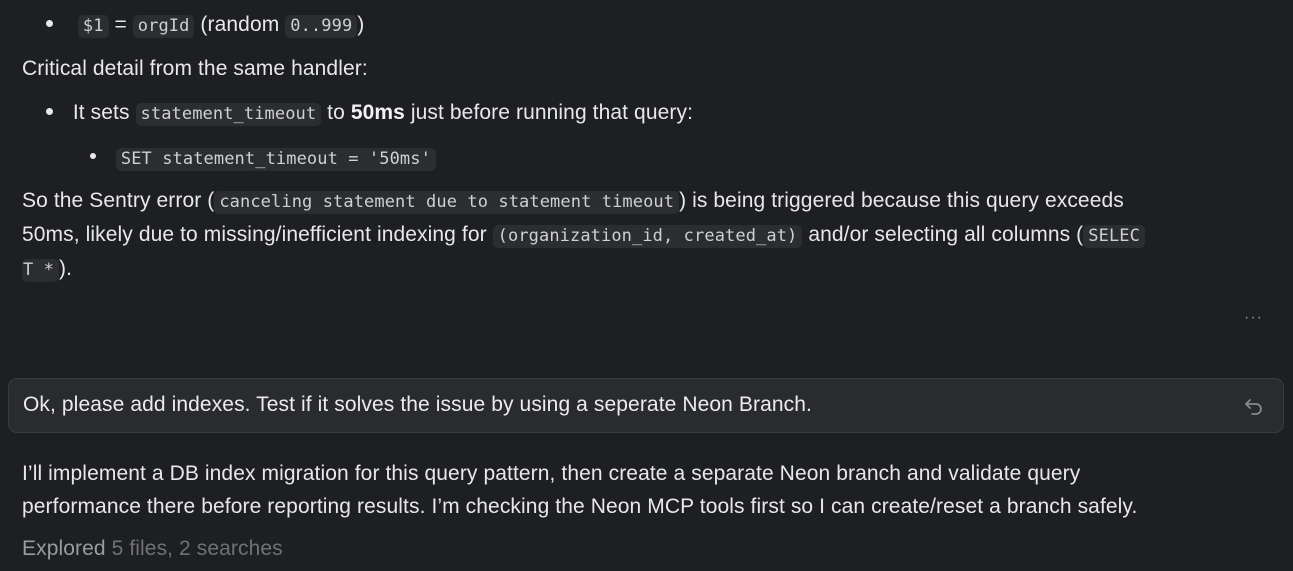 Image resolution: width=1293 pixels, height=571 pixels. I want to click on sentry-text-5: )., so click(66, 268).